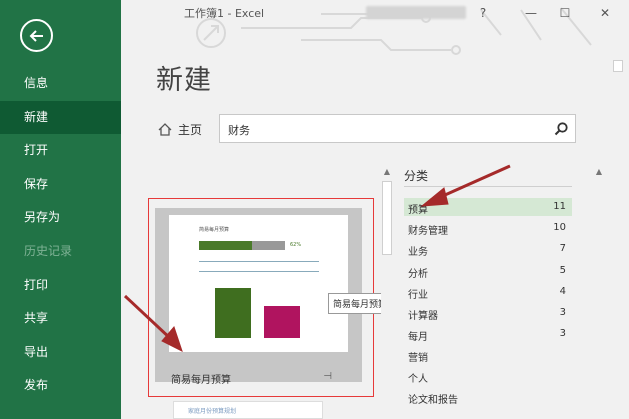 This screenshot has height=419, width=629. Describe the element at coordinates (473, 182) in the screenshot. I see `annotation-arrow-category` at that location.